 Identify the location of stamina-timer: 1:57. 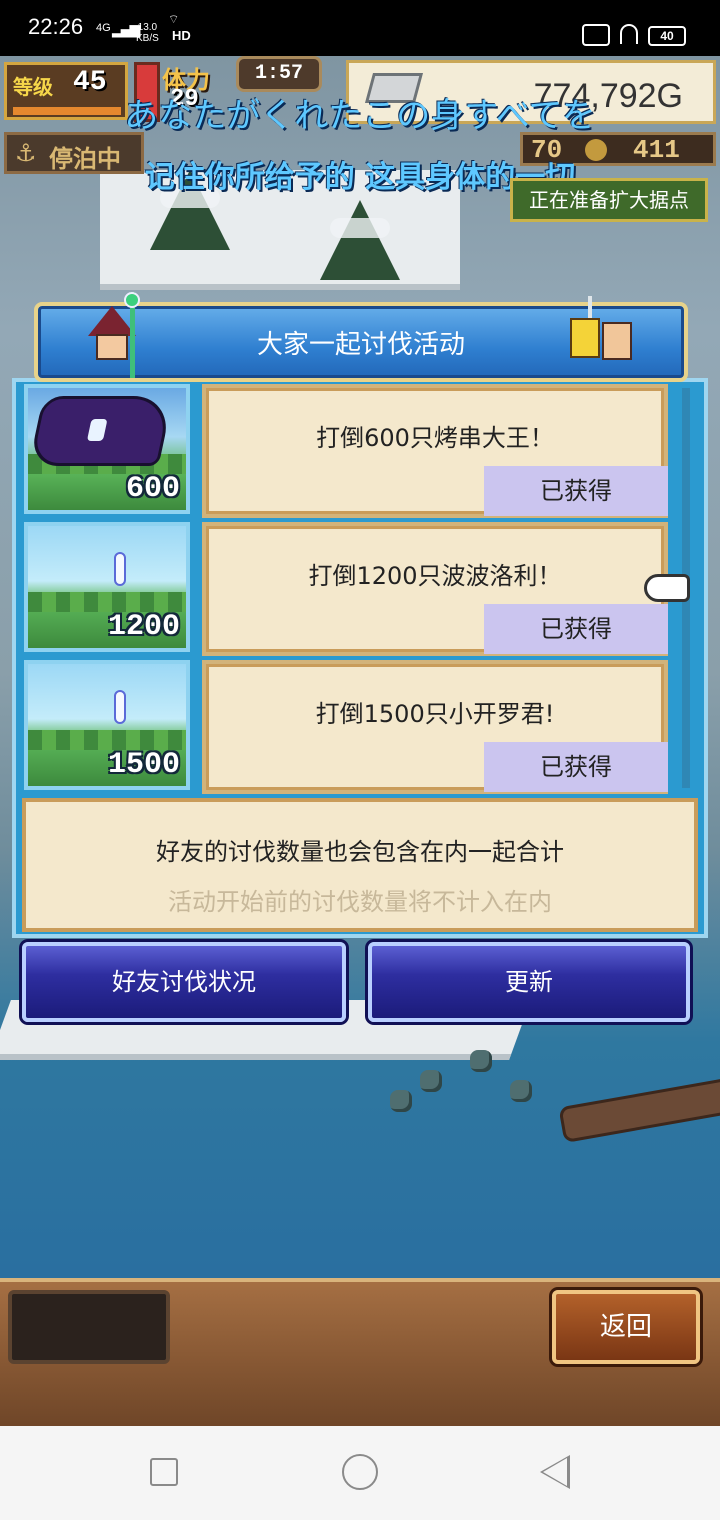
(279, 74).